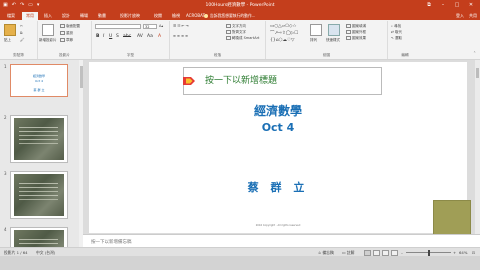 The height and width of the screenshot is (270, 480). I want to click on text-direction-icon, so click(228, 26).